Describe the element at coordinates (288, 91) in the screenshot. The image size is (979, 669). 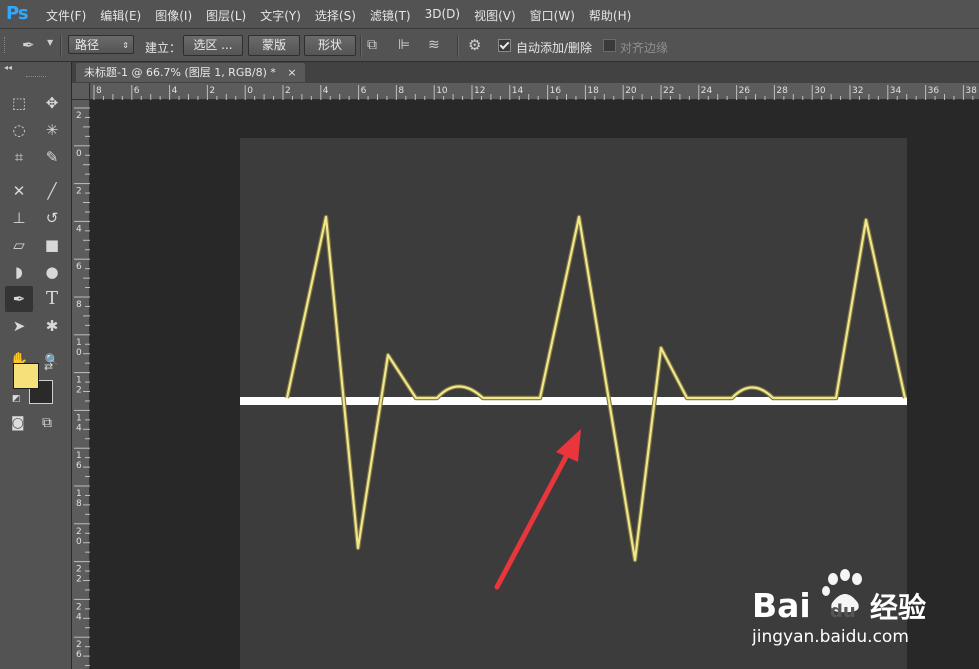
I see `ruler-h-label: 2` at that location.